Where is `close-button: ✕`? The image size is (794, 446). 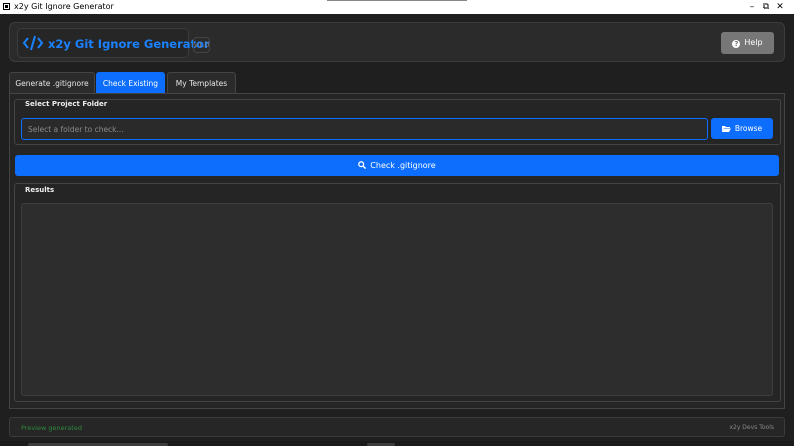
close-button: ✕ is located at coordinates (780, 7).